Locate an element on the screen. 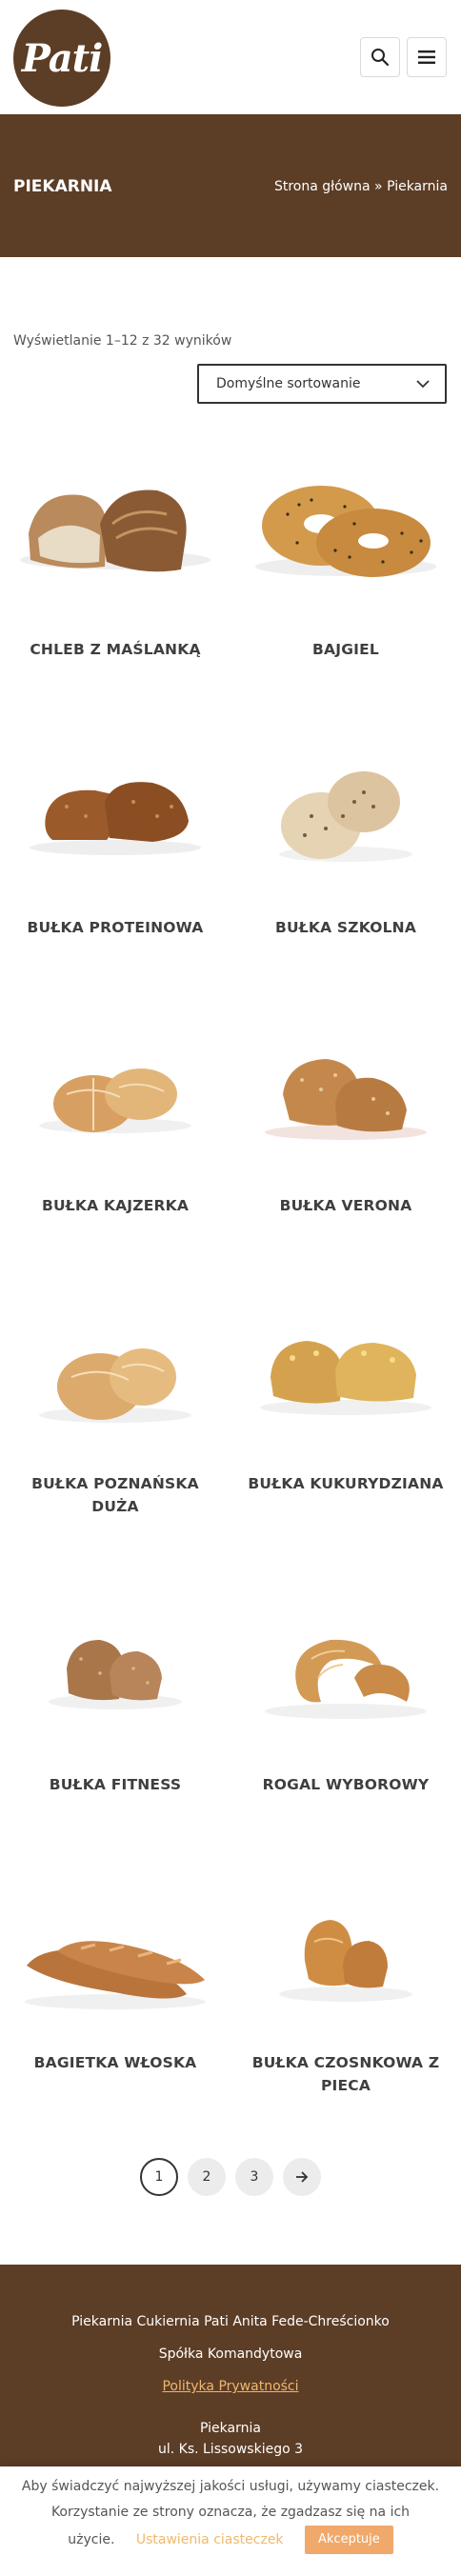  product-name: BUŁKA SZKOLNA is located at coordinates (345, 928).